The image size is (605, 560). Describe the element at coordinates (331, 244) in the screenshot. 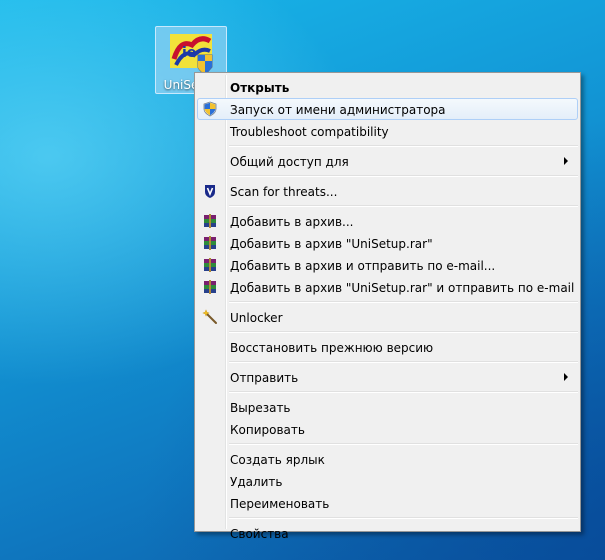

I see `menu-item-label: Добавить в архив "UniSetup.rar"` at that location.